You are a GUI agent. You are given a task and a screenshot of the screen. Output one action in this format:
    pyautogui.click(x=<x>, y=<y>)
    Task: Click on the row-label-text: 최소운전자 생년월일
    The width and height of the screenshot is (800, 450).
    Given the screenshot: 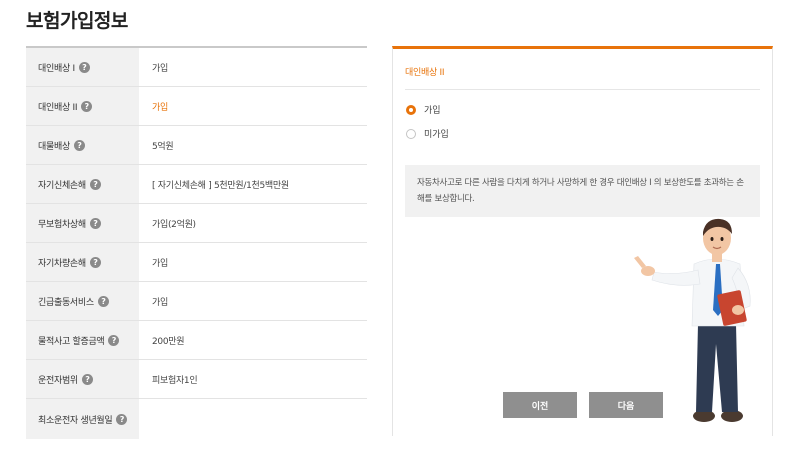 What is the action you would take?
    pyautogui.click(x=75, y=420)
    